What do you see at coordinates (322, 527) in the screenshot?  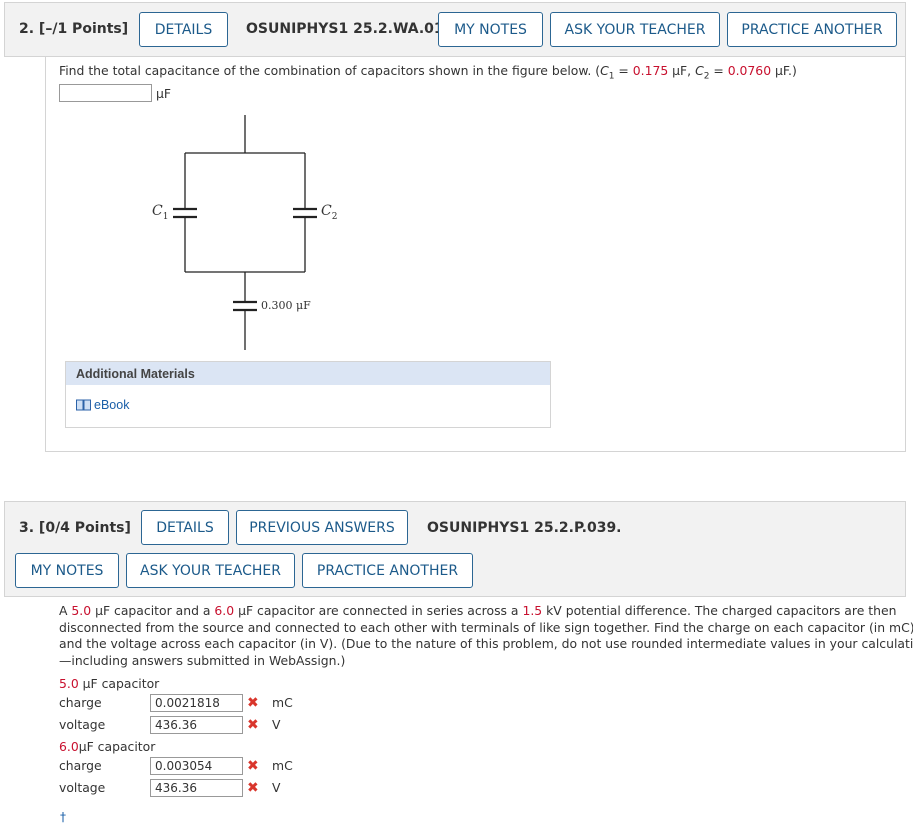 I see `q3-previous-answers-button: PREVIOUS ANSWERS` at bounding box center [322, 527].